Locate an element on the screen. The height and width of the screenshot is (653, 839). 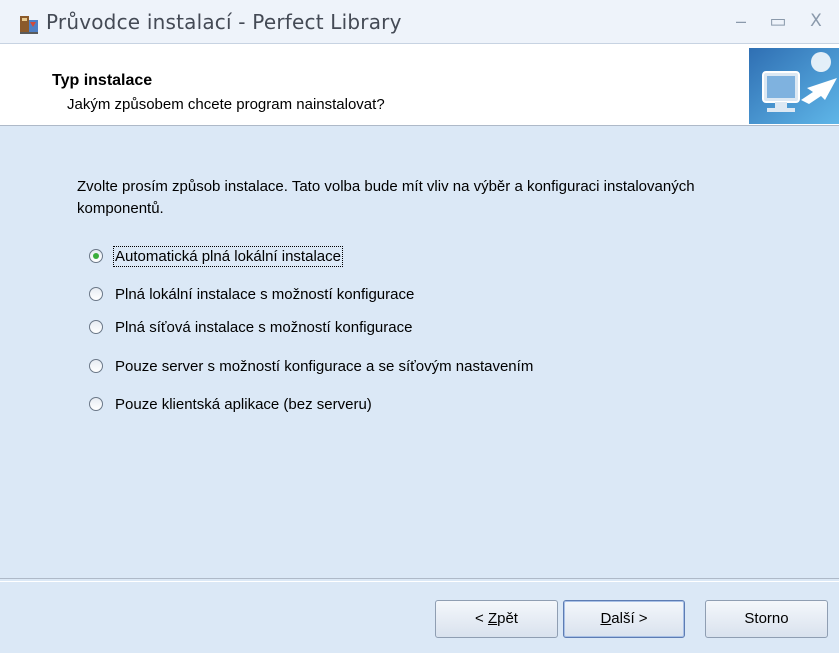
radio-checked-icon is located at coordinates (96, 256).